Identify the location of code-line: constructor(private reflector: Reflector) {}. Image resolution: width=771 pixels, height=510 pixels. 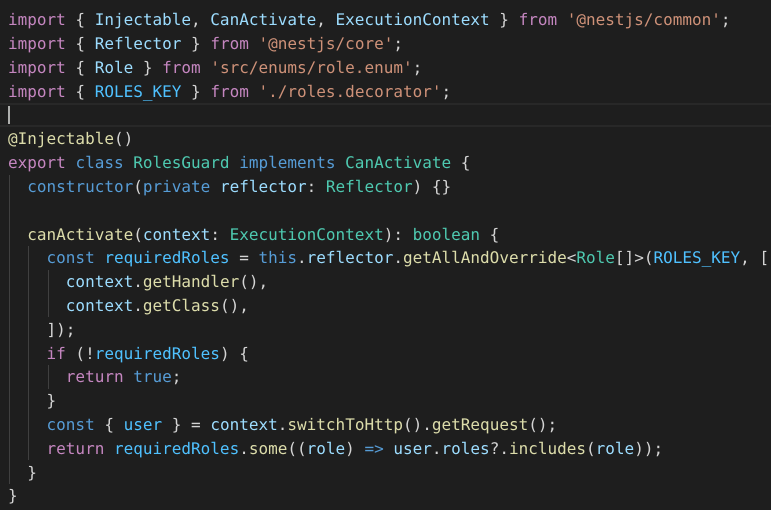
(239, 186).